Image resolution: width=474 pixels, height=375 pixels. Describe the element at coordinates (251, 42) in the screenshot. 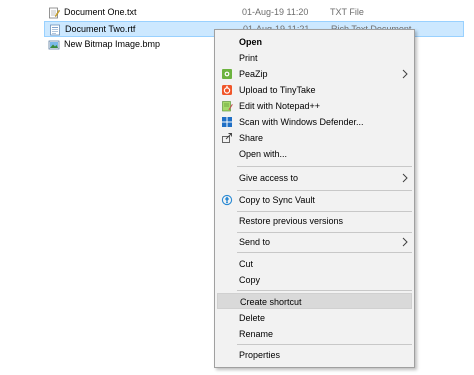

I see `menu-item-label: Open` at that location.